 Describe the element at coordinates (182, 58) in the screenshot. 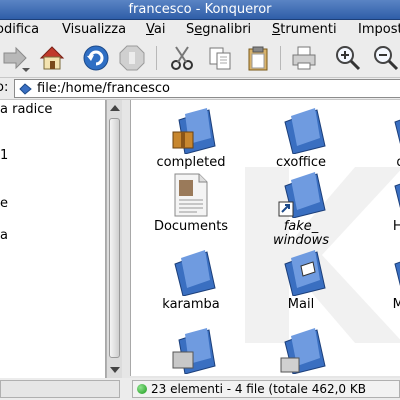

I see `cut-icon` at that location.